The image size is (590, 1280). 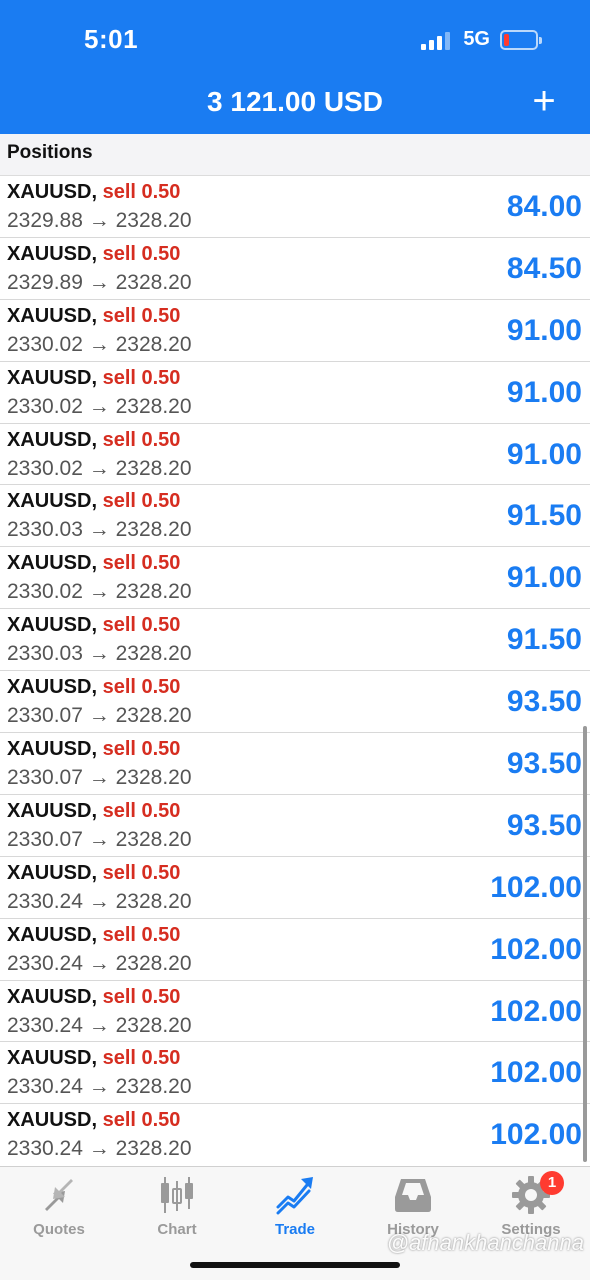 I want to click on network-type: 5G, so click(x=476, y=39).